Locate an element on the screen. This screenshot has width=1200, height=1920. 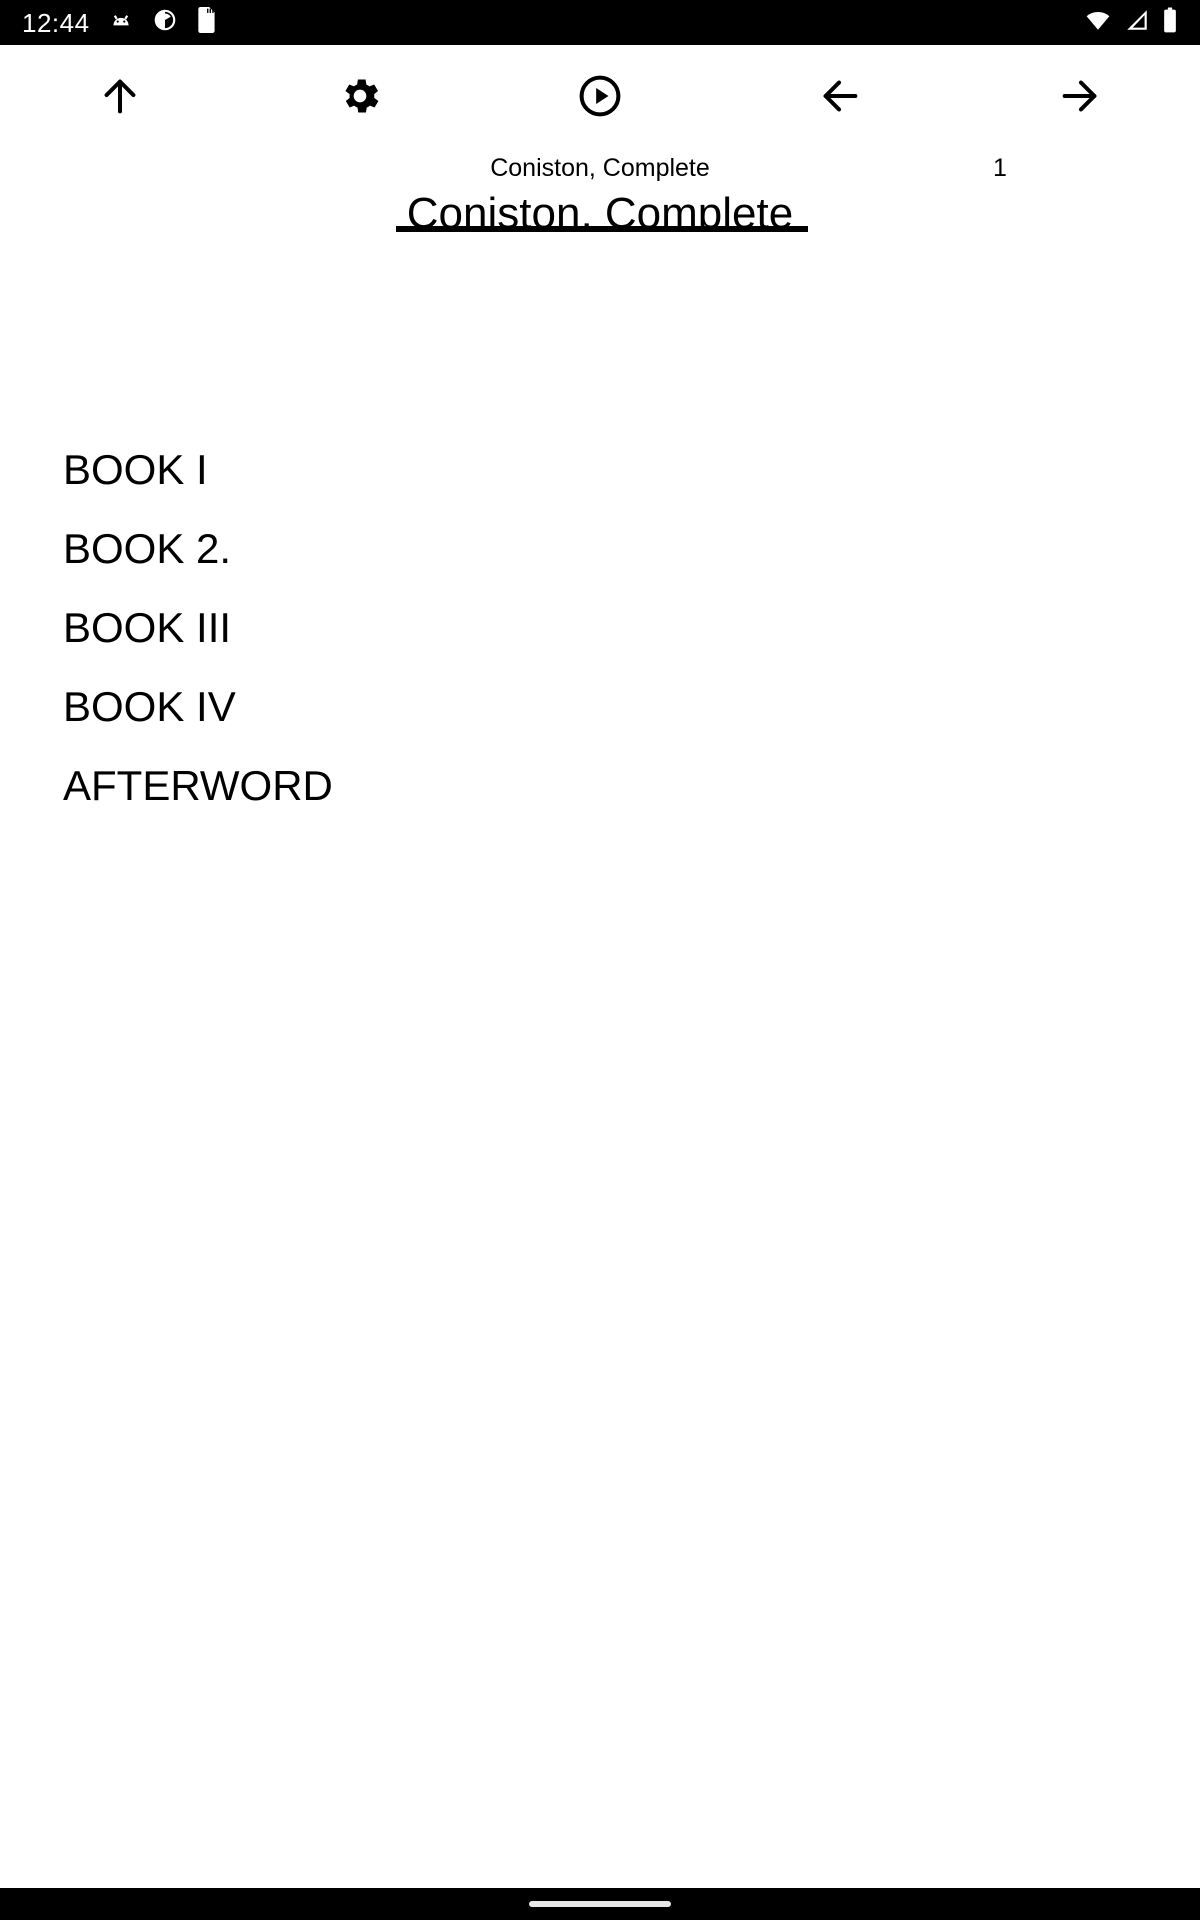
system-navigation-bar is located at coordinates (600, 1904).